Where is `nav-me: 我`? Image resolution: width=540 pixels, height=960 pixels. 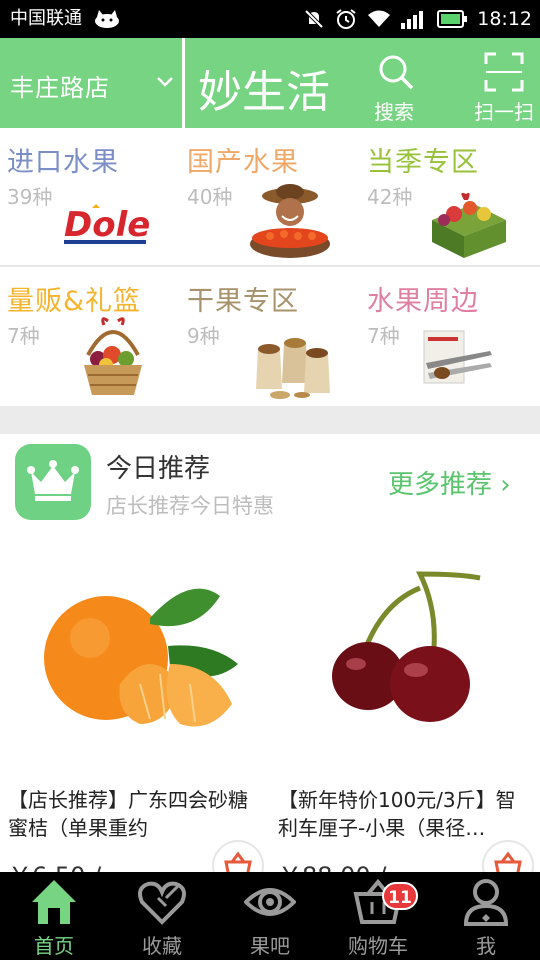
nav-me: 我 is located at coordinates (486, 916).